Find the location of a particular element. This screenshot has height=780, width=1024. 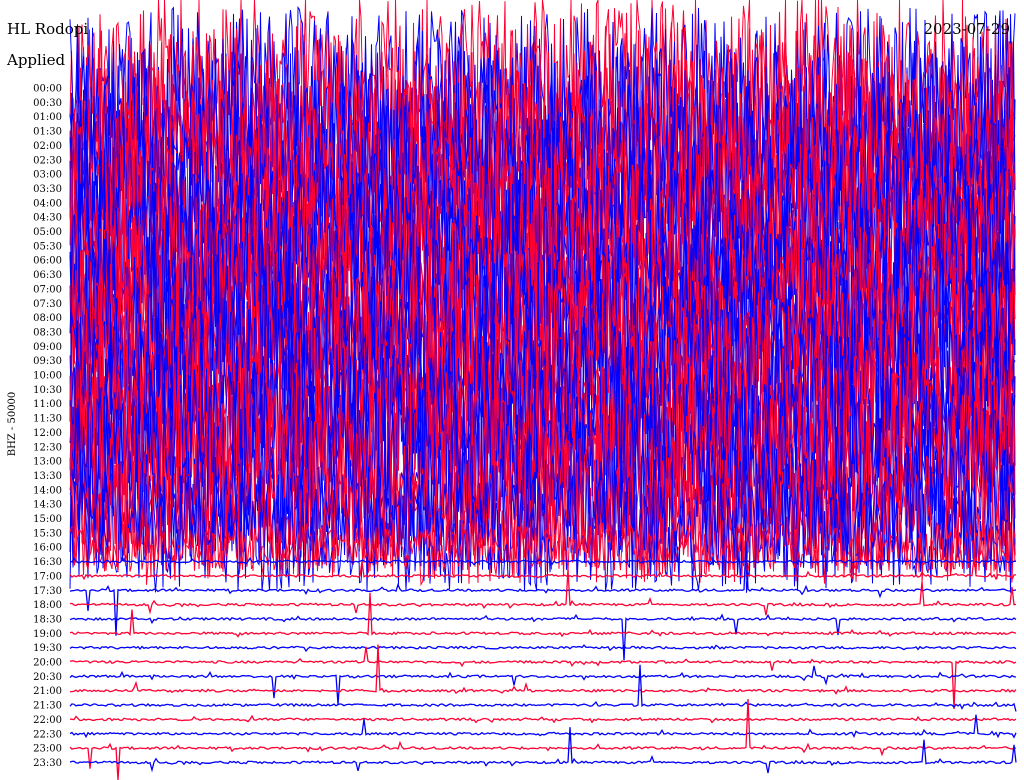

time-tick-1730: 17:30 is located at coordinates (47, 591).